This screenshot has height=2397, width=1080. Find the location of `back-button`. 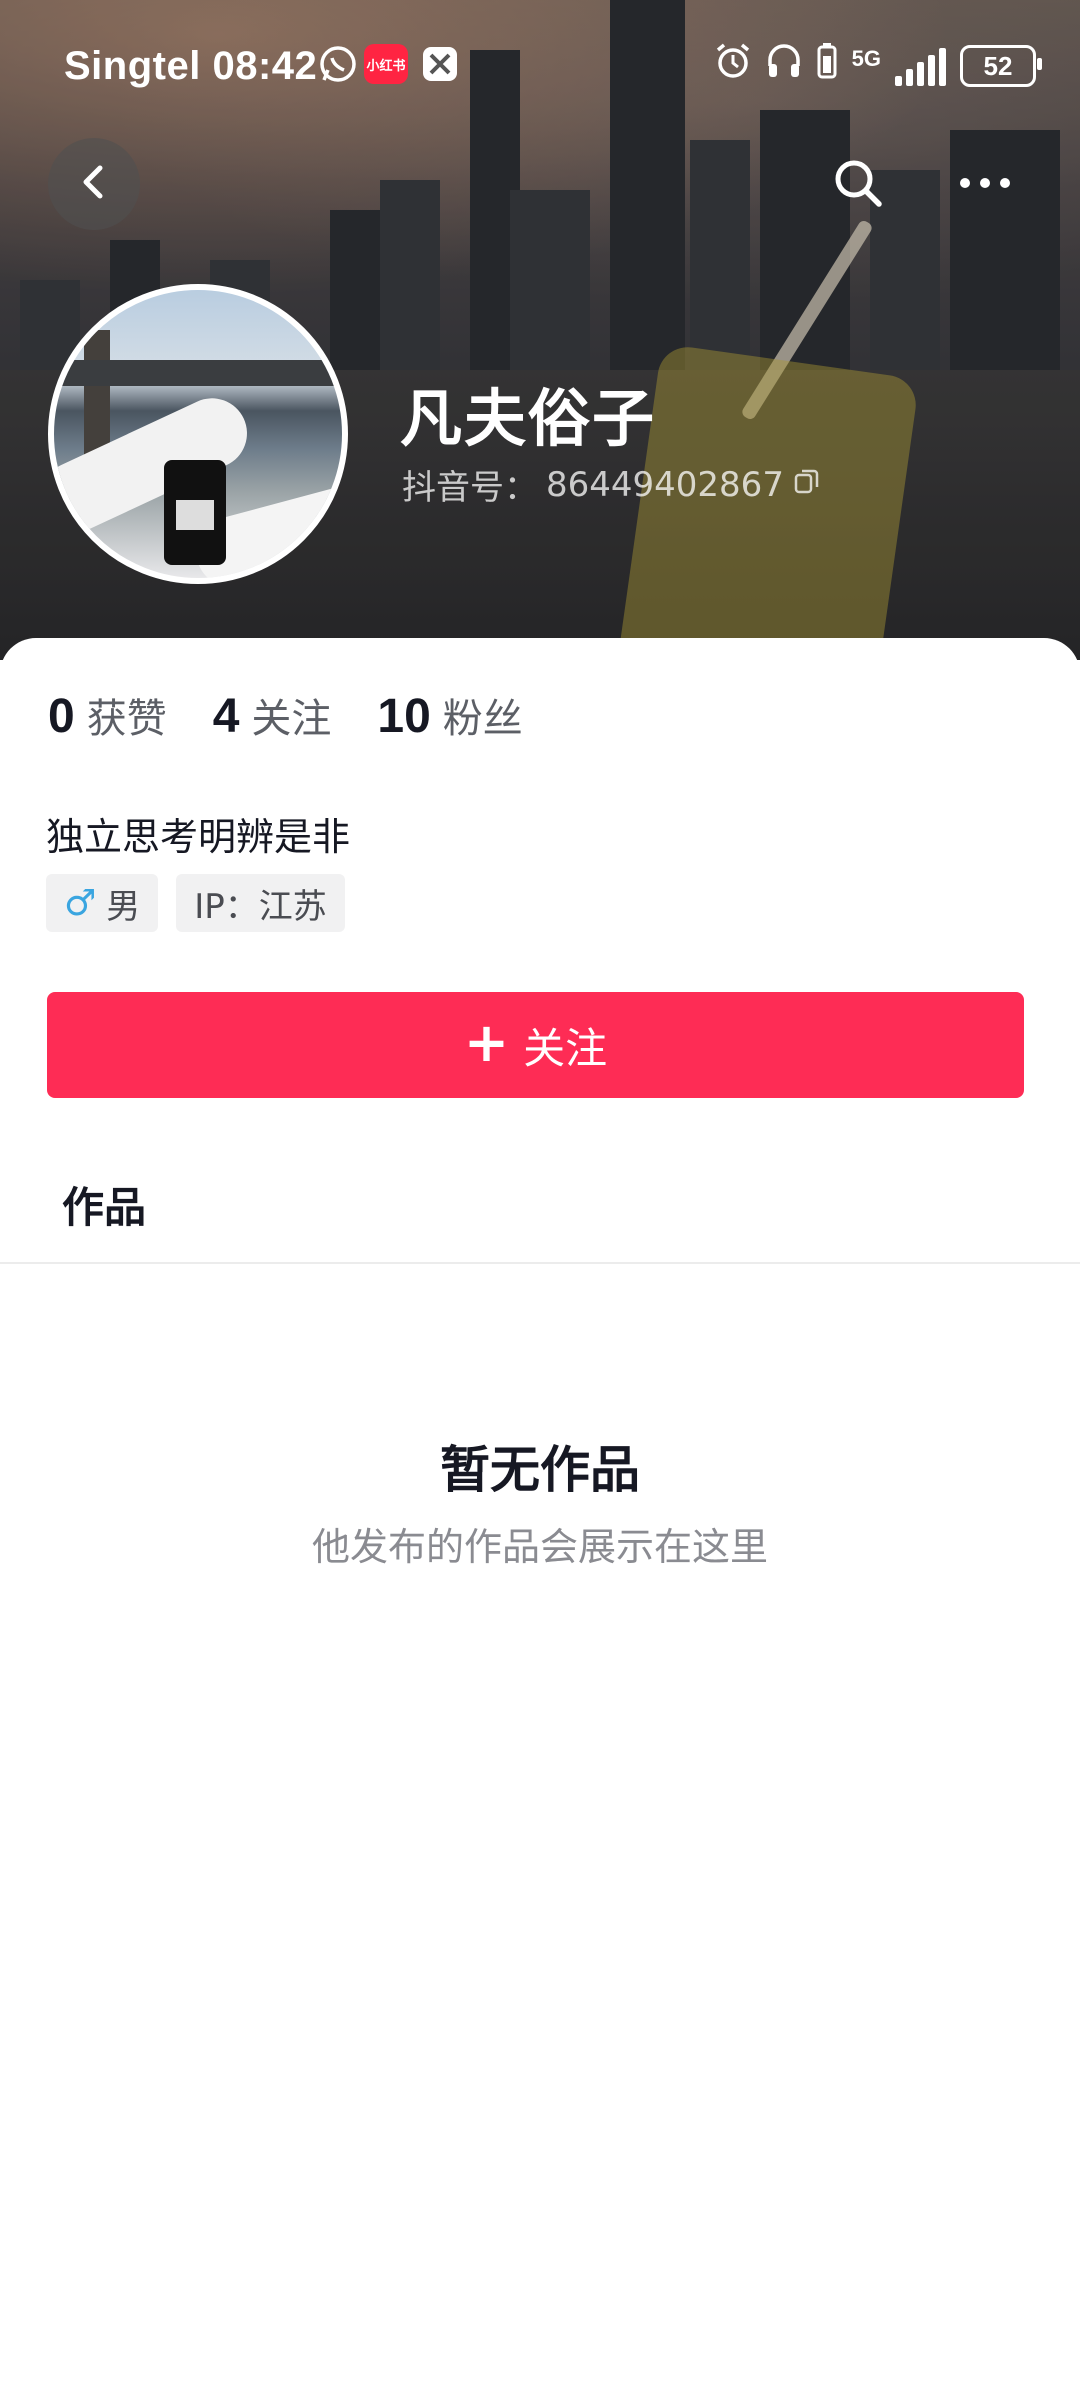

back-button is located at coordinates (94, 184).